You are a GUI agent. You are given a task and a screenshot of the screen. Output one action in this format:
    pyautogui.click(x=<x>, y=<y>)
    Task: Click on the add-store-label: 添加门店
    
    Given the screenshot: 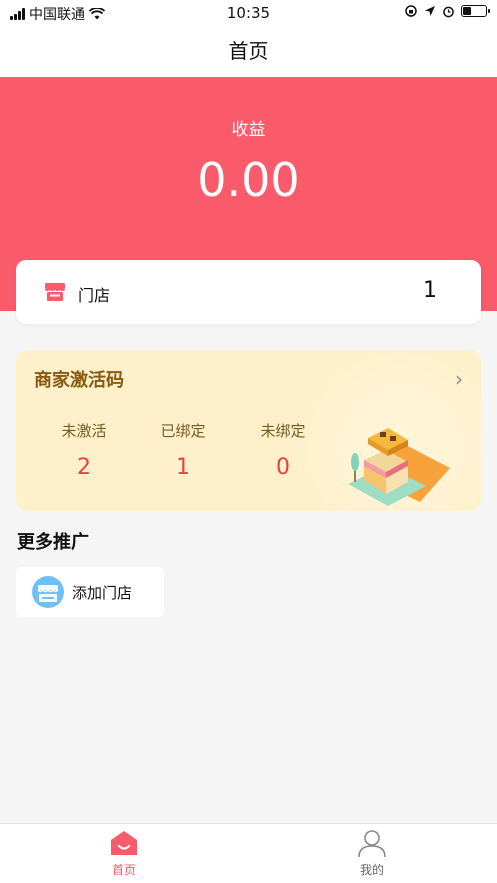 What is the action you would take?
    pyautogui.click(x=102, y=593)
    